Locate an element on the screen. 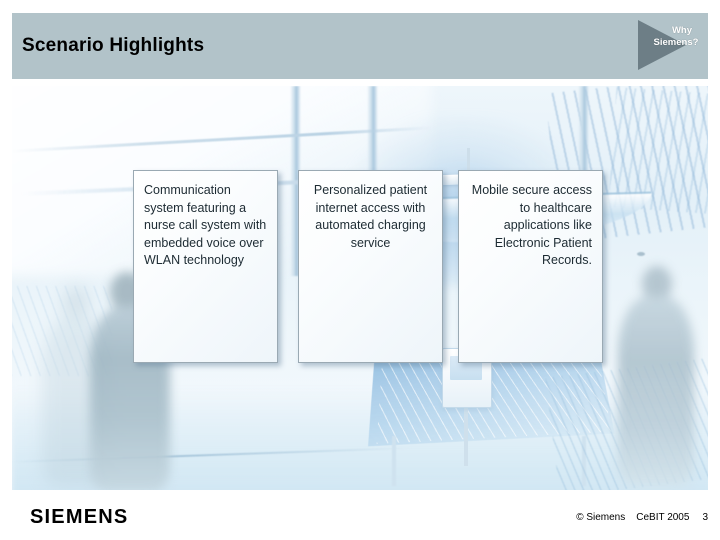 This screenshot has height=540, width=720. why-siemens-badge: Why Siemens? is located at coordinates (674, 45).